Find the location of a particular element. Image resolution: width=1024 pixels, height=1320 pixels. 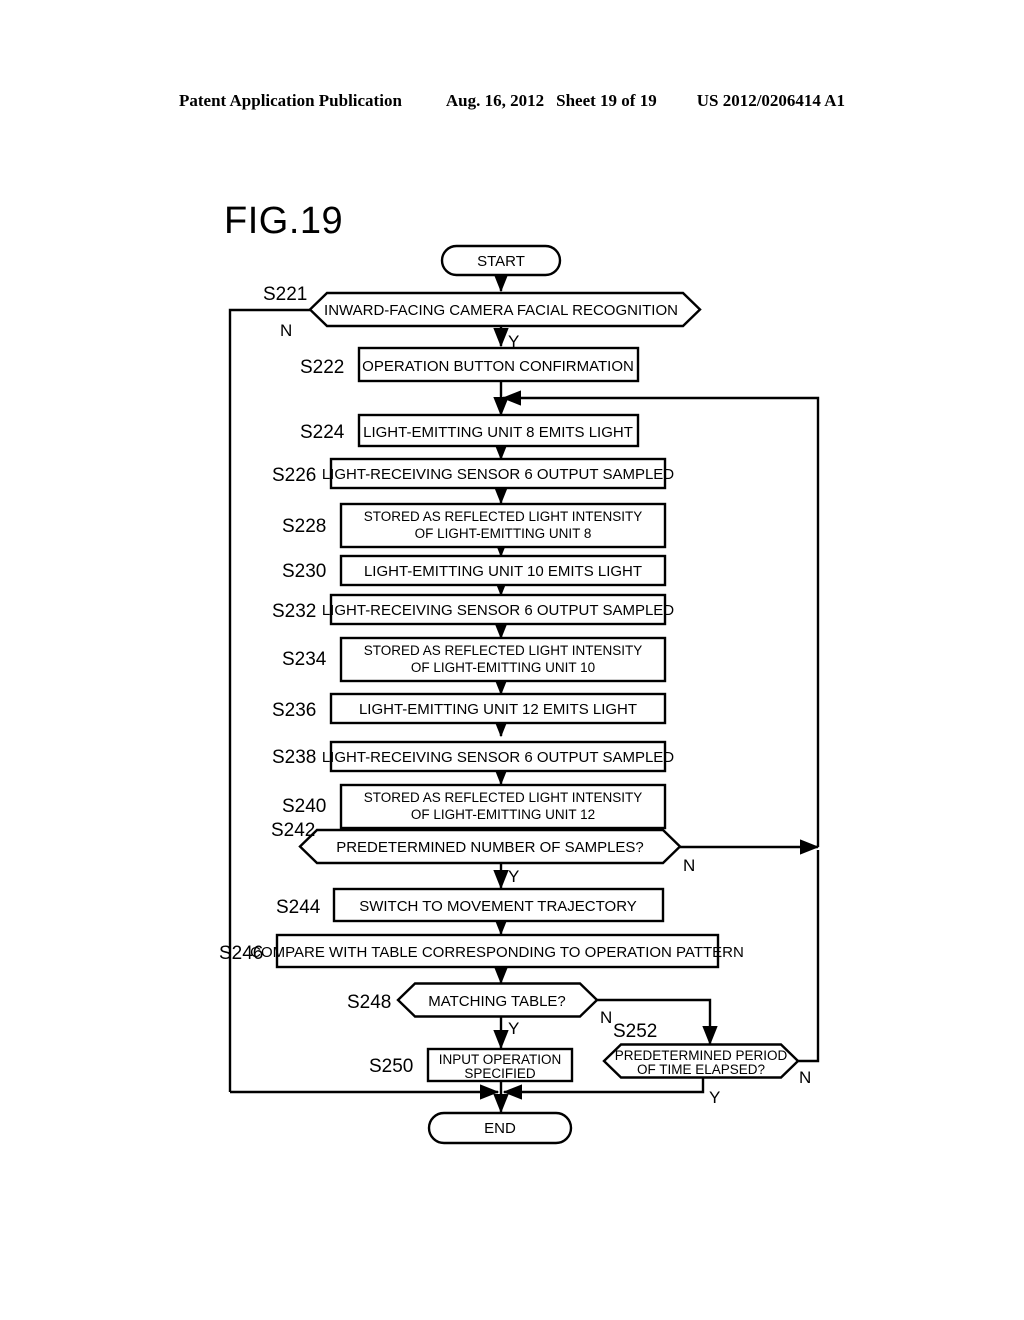

conn-s252-no-to-right-rail is located at coordinates (809, 956).